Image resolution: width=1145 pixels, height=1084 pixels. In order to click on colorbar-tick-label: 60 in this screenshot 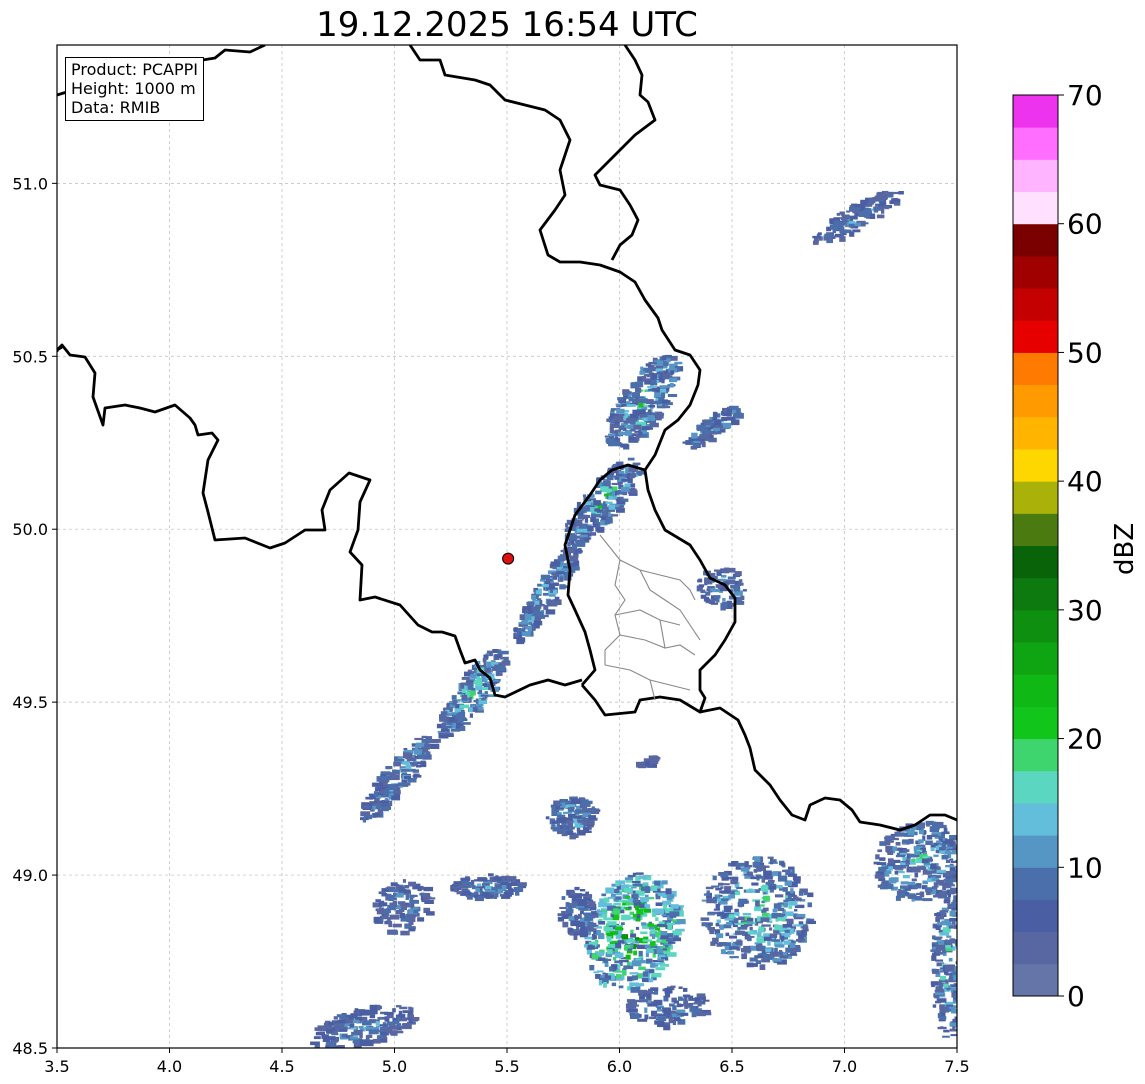, I will do `click(1085, 224)`.